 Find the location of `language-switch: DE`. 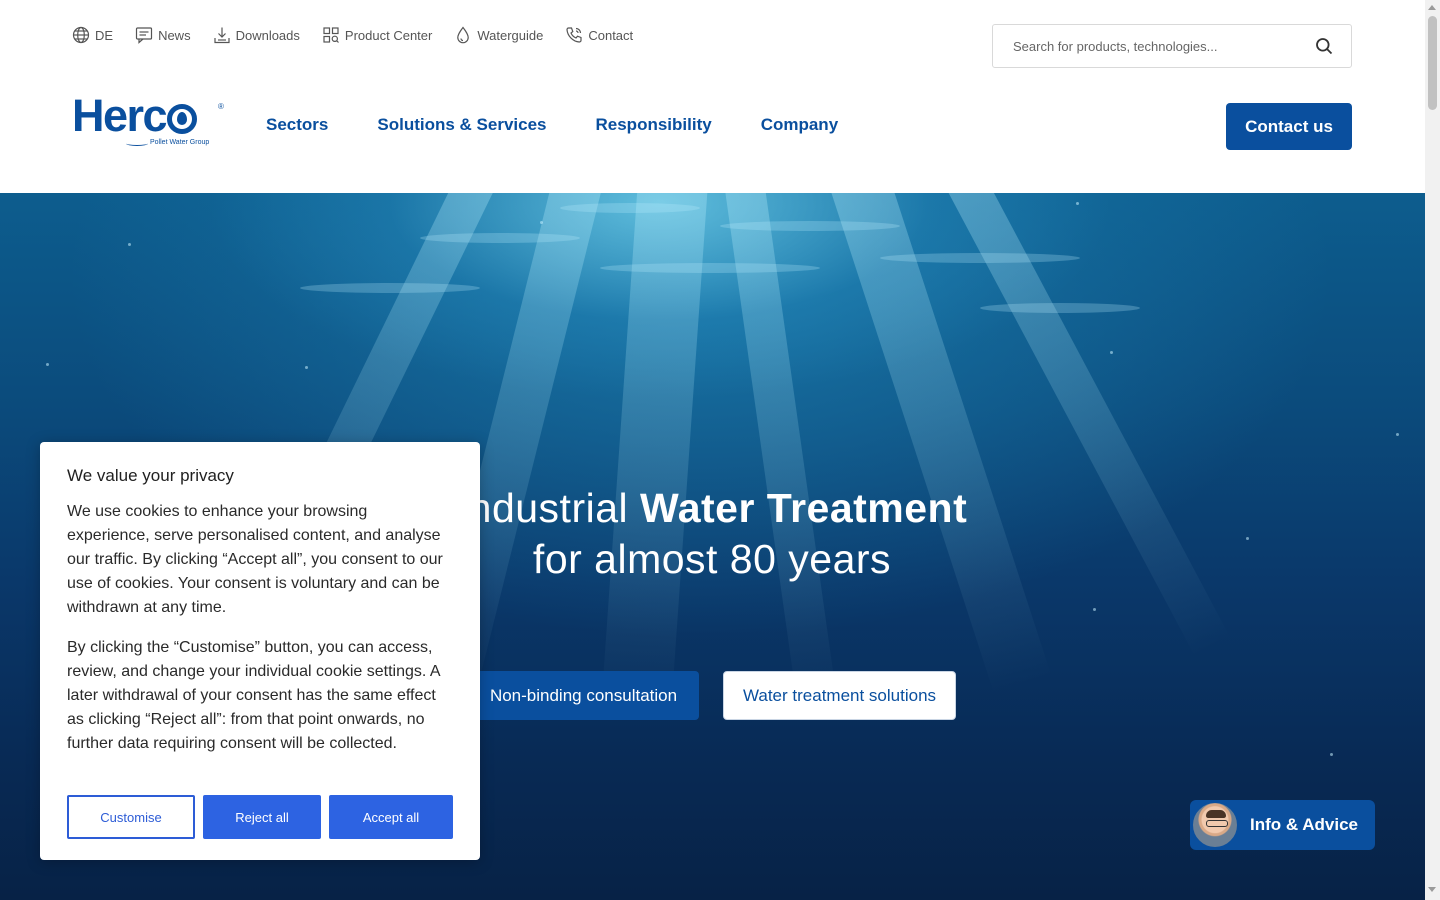

language-switch: DE is located at coordinates (92, 35).